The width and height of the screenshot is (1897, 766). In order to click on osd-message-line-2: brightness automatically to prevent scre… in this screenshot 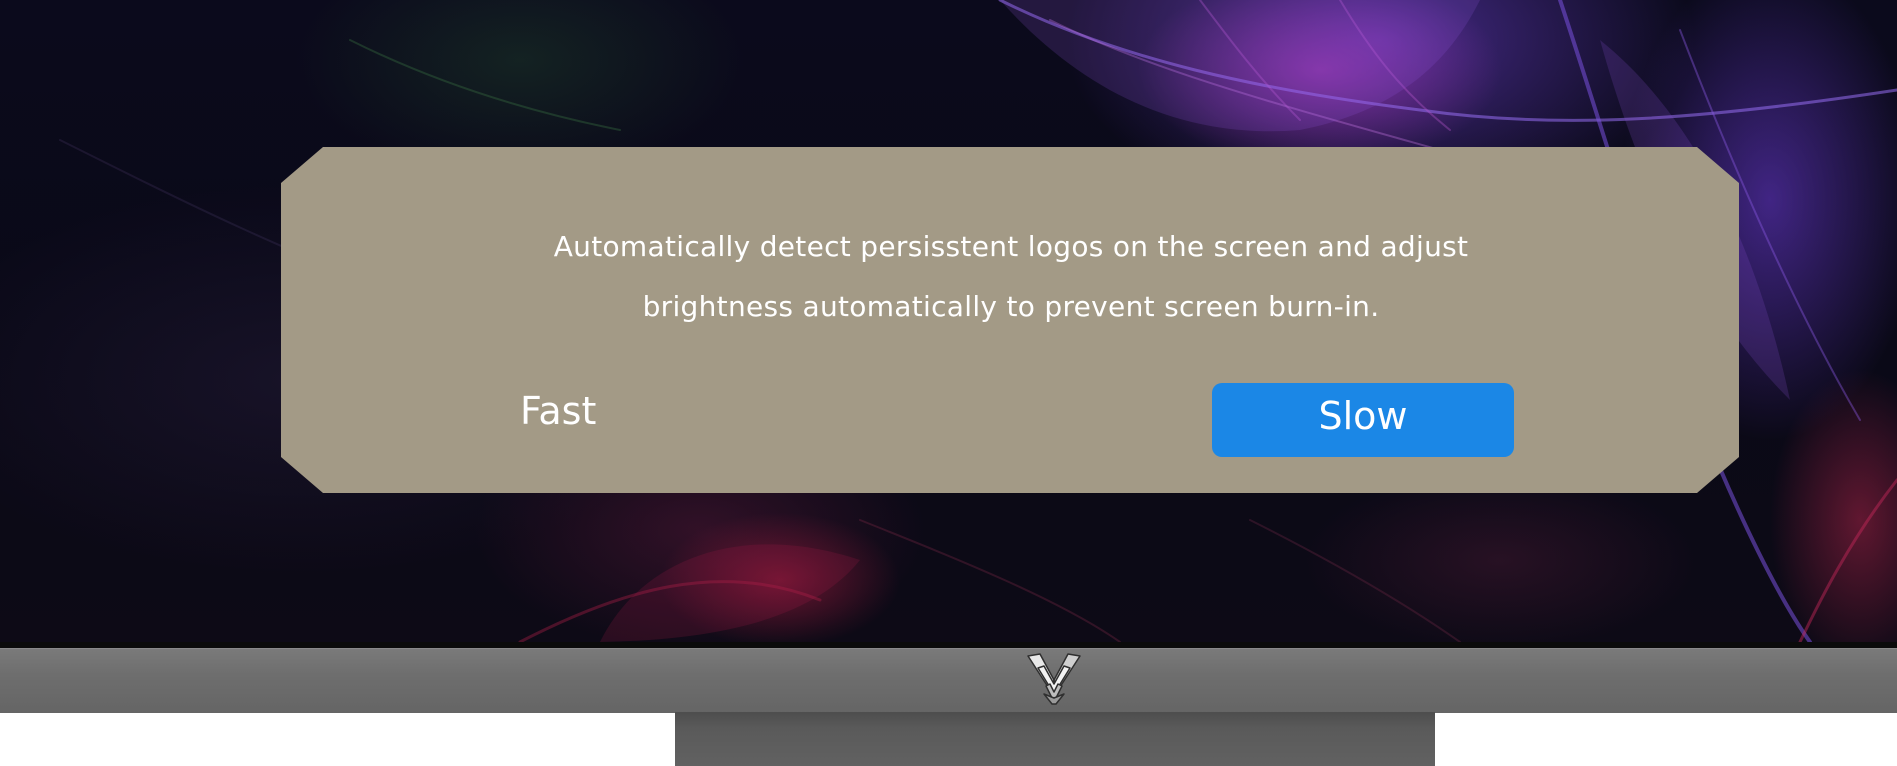, I will do `click(1011, 306)`.